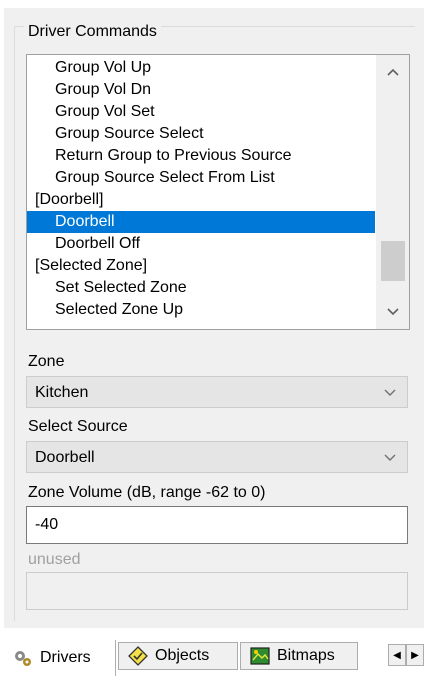  What do you see at coordinates (138, 656) in the screenshot?
I see `objects-icon` at bounding box center [138, 656].